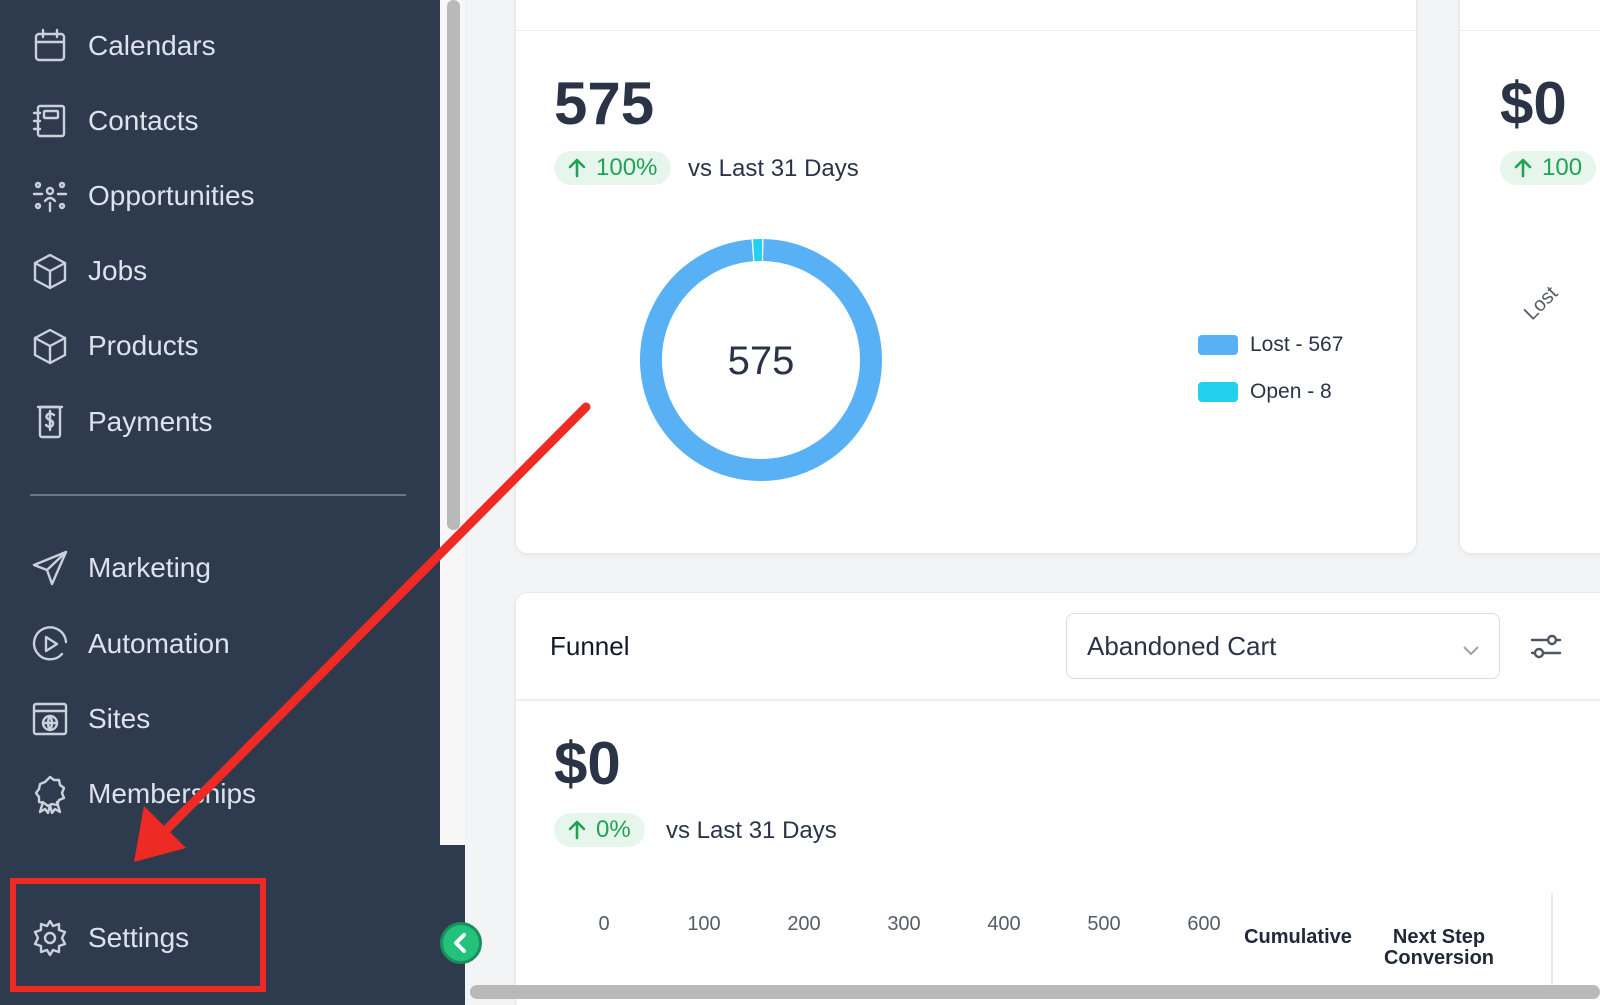 Image resolution: width=1600 pixels, height=1005 pixels. I want to click on sidebar-item-marketing: Marketing, so click(119, 568).